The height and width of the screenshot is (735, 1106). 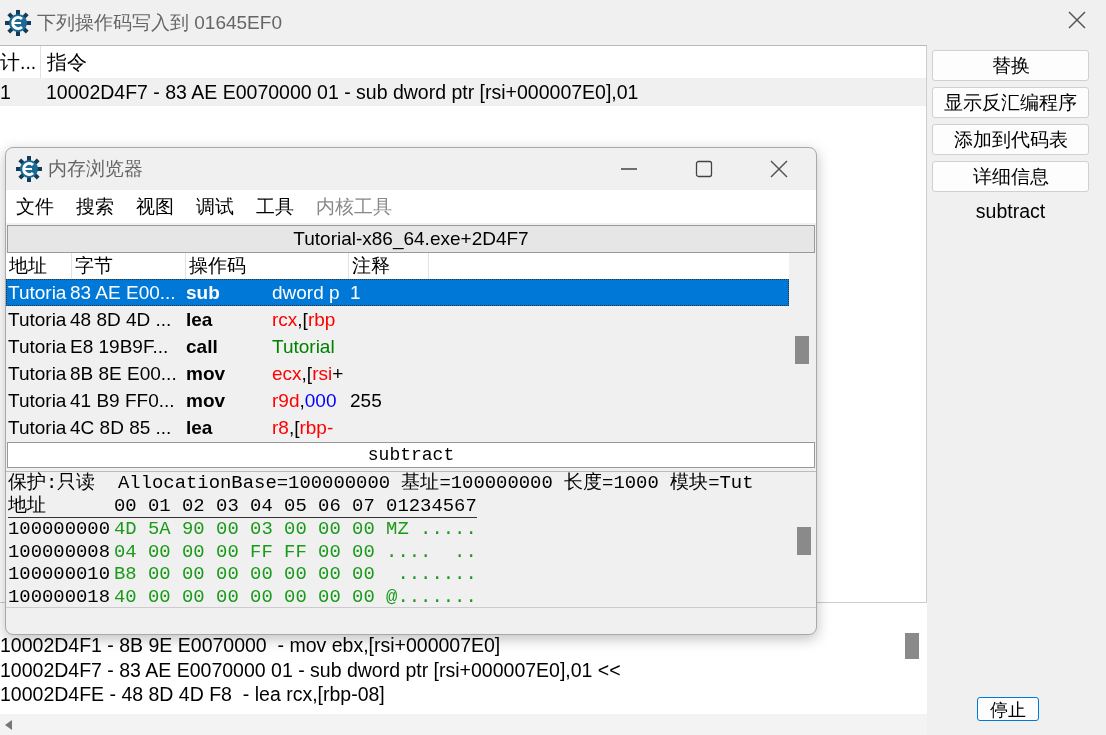 What do you see at coordinates (1010, 65) in the screenshot?
I see `action-button: 替换` at bounding box center [1010, 65].